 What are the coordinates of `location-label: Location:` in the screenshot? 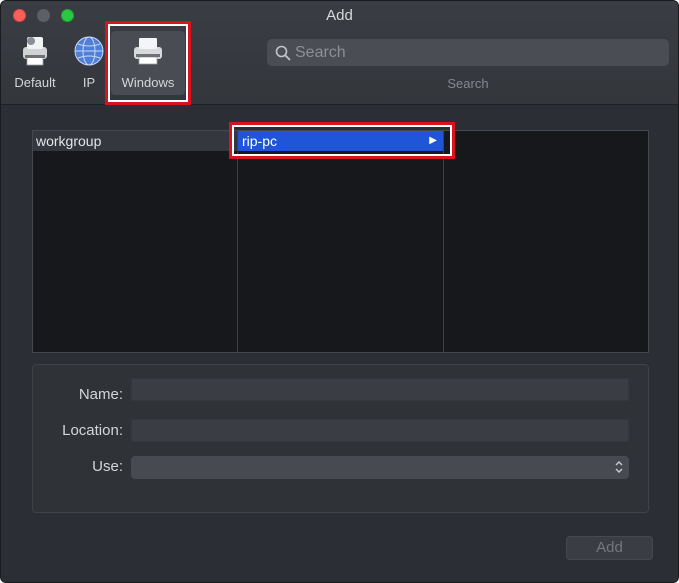 It's located at (92, 430).